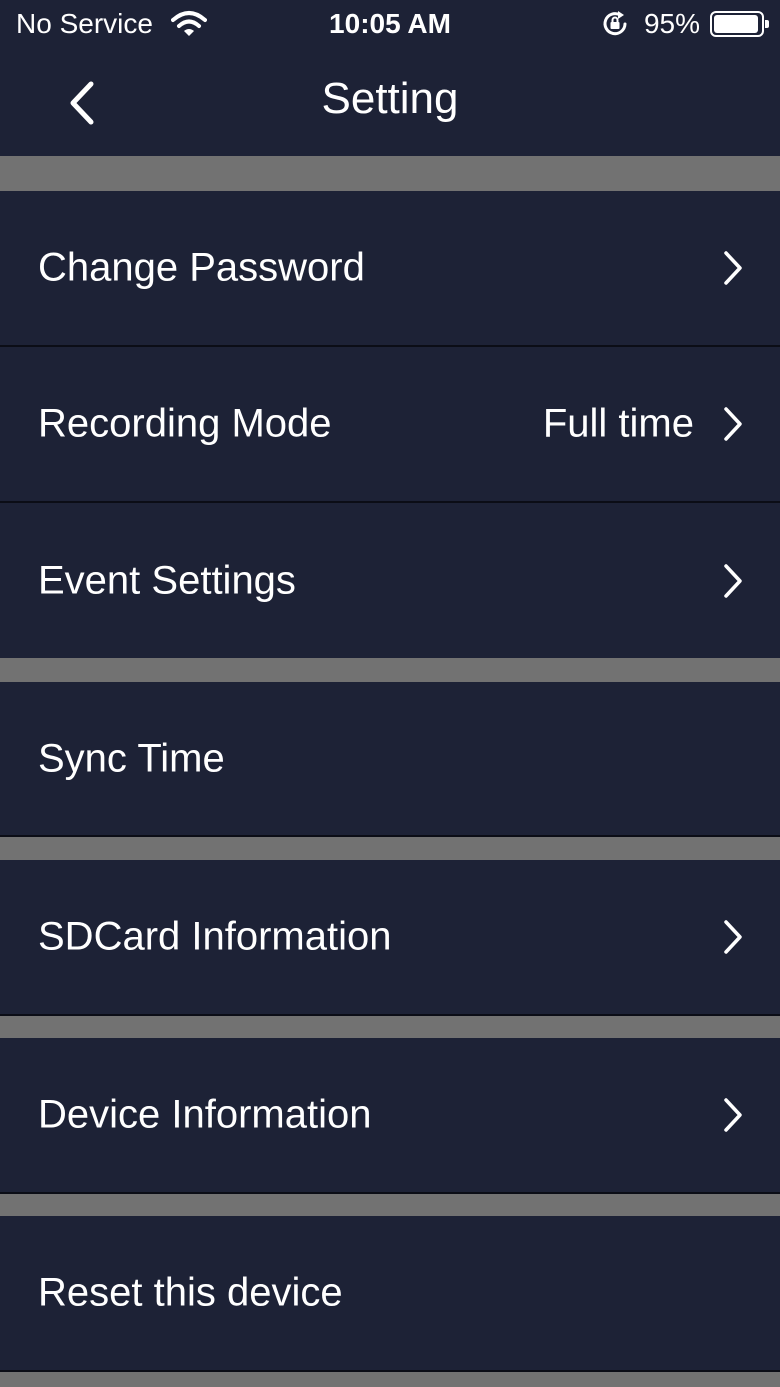 Image resolution: width=780 pixels, height=1387 pixels. What do you see at coordinates (167, 580) in the screenshot?
I see `setting-label: Event Settings` at bounding box center [167, 580].